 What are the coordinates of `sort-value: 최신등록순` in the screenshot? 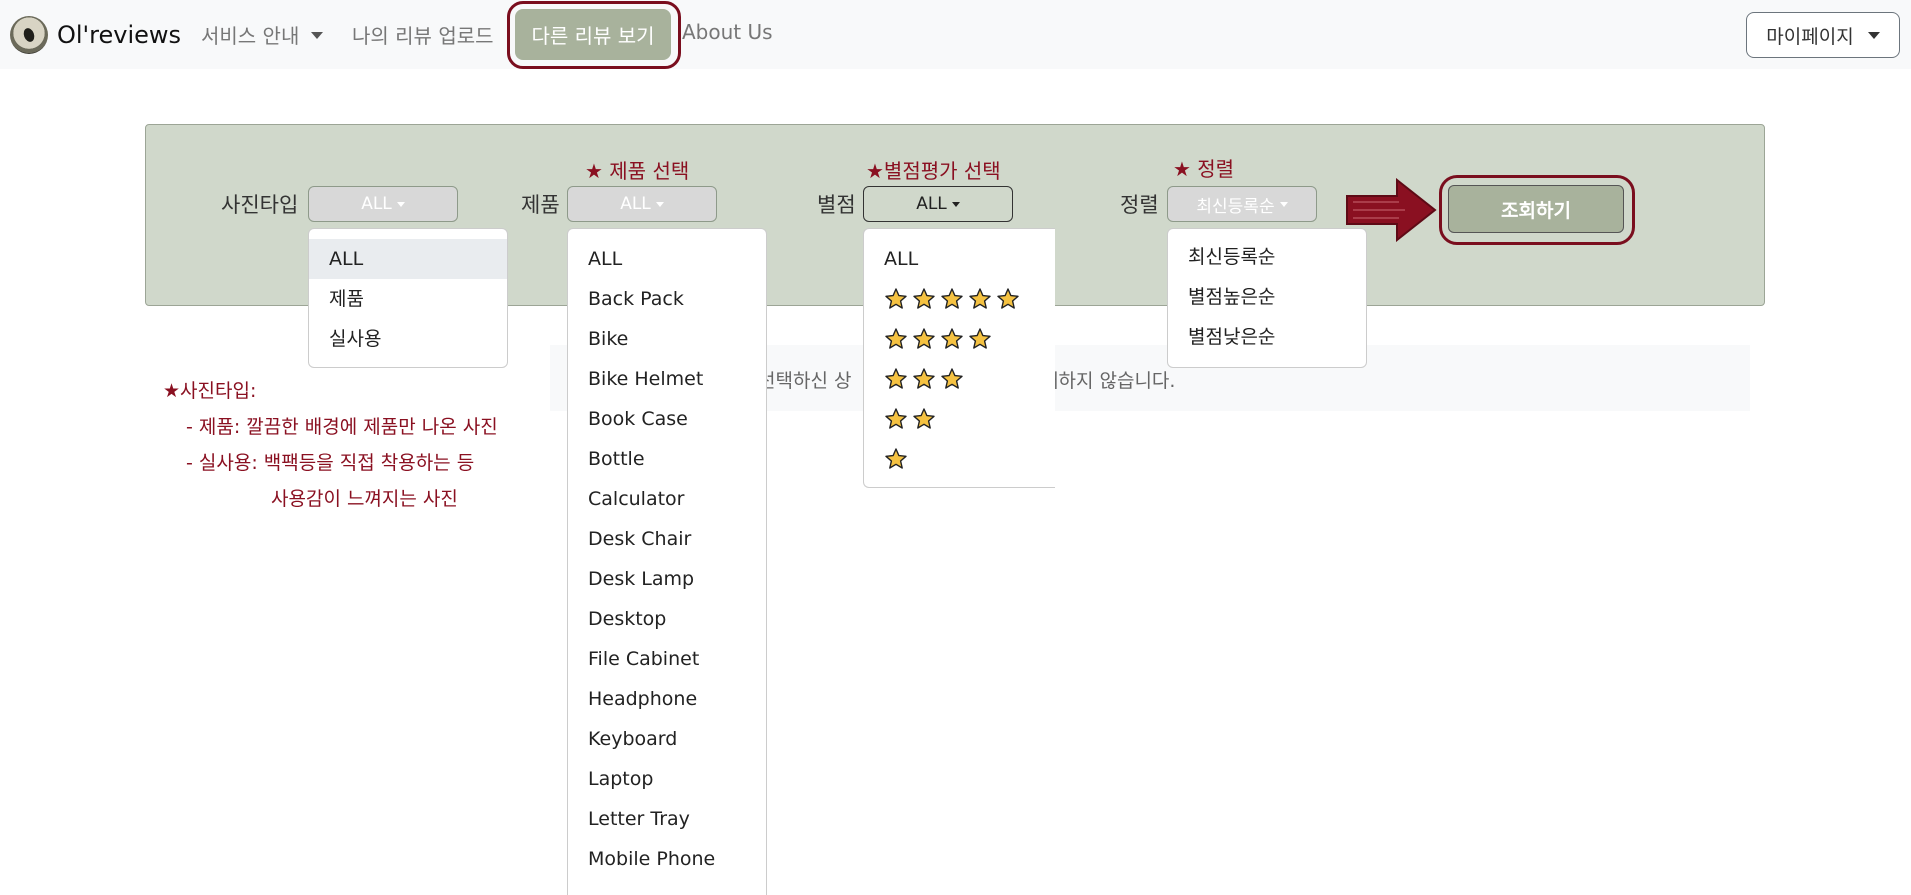 It's located at (1235, 206).